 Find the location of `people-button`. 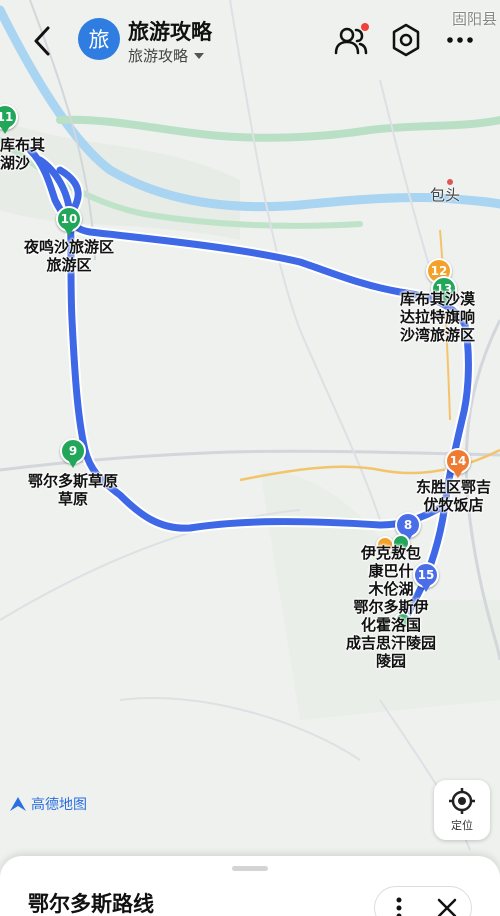

people-button is located at coordinates (351, 40).